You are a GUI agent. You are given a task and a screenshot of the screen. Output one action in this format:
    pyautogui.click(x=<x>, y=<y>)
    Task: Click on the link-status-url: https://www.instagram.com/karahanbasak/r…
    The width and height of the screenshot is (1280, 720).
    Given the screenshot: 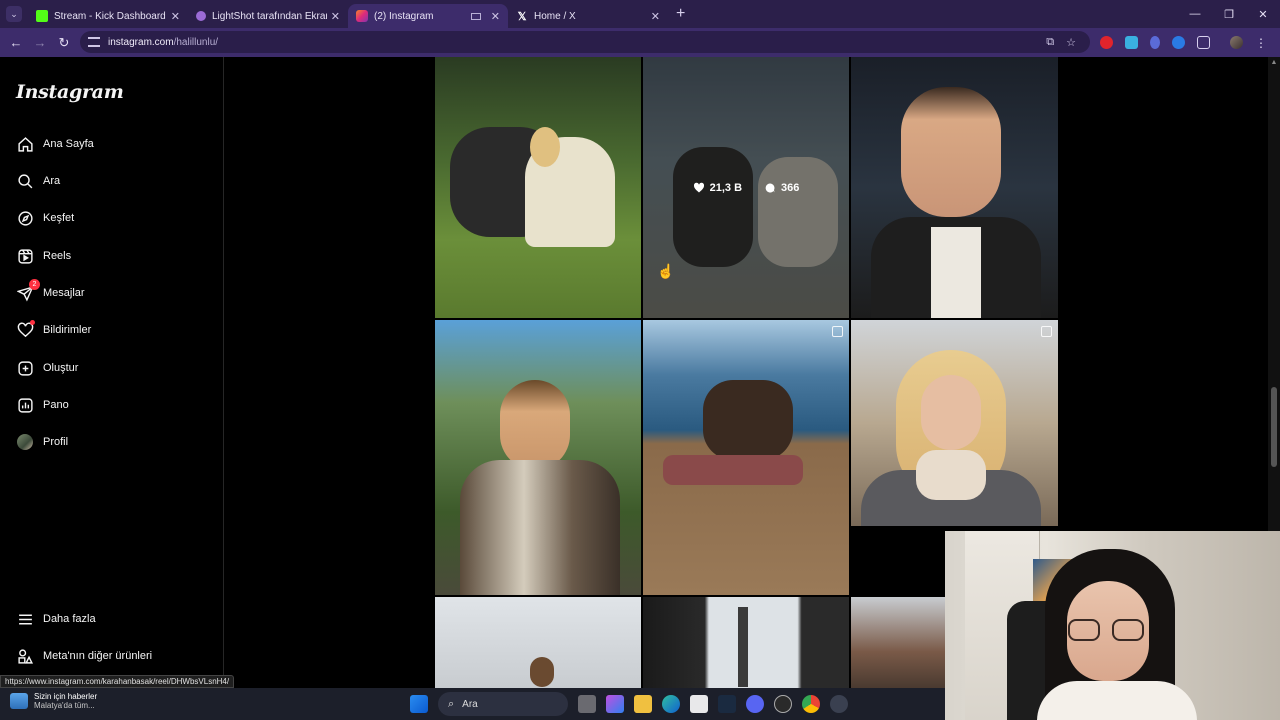 What is the action you would take?
    pyautogui.click(x=117, y=681)
    